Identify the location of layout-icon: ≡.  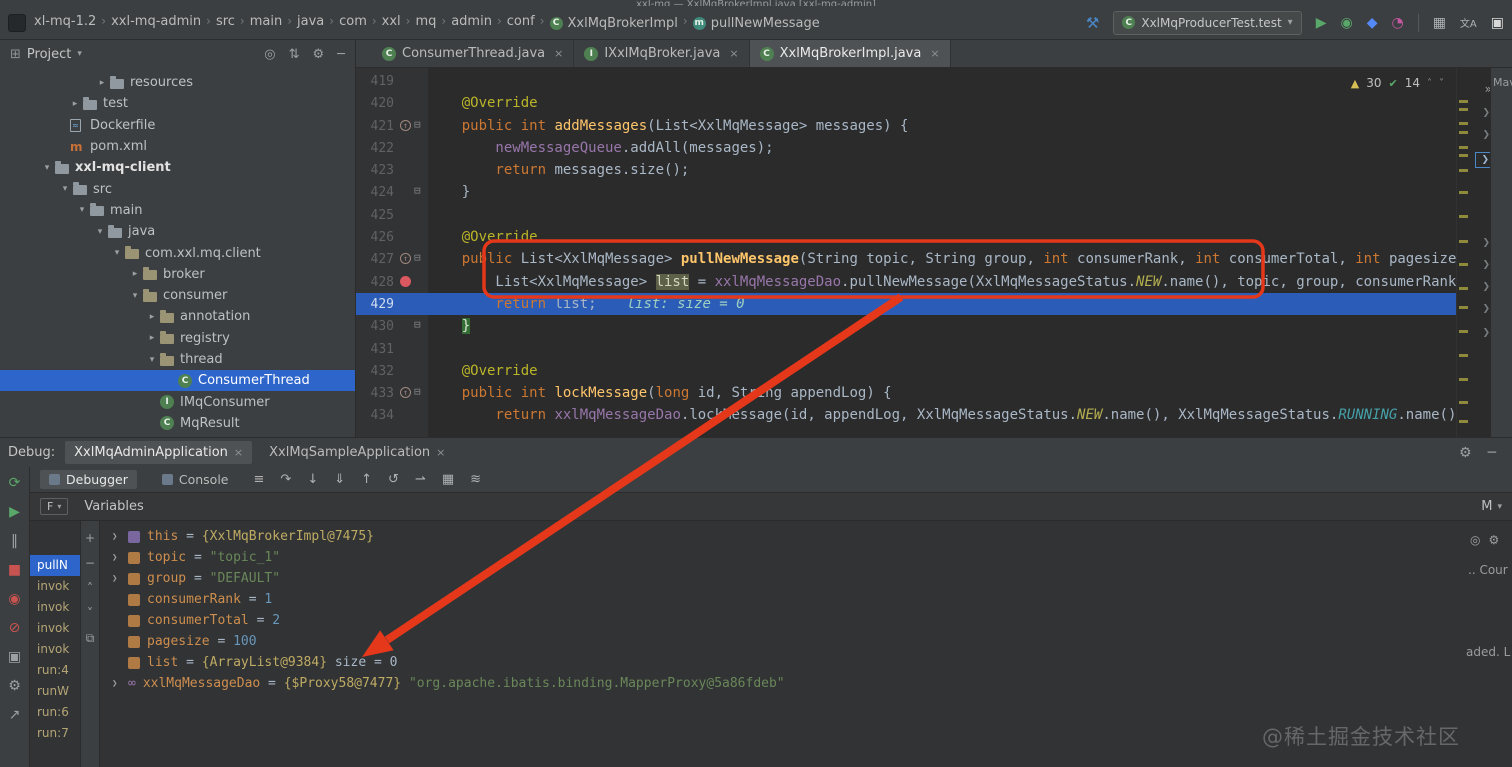
(259, 479).